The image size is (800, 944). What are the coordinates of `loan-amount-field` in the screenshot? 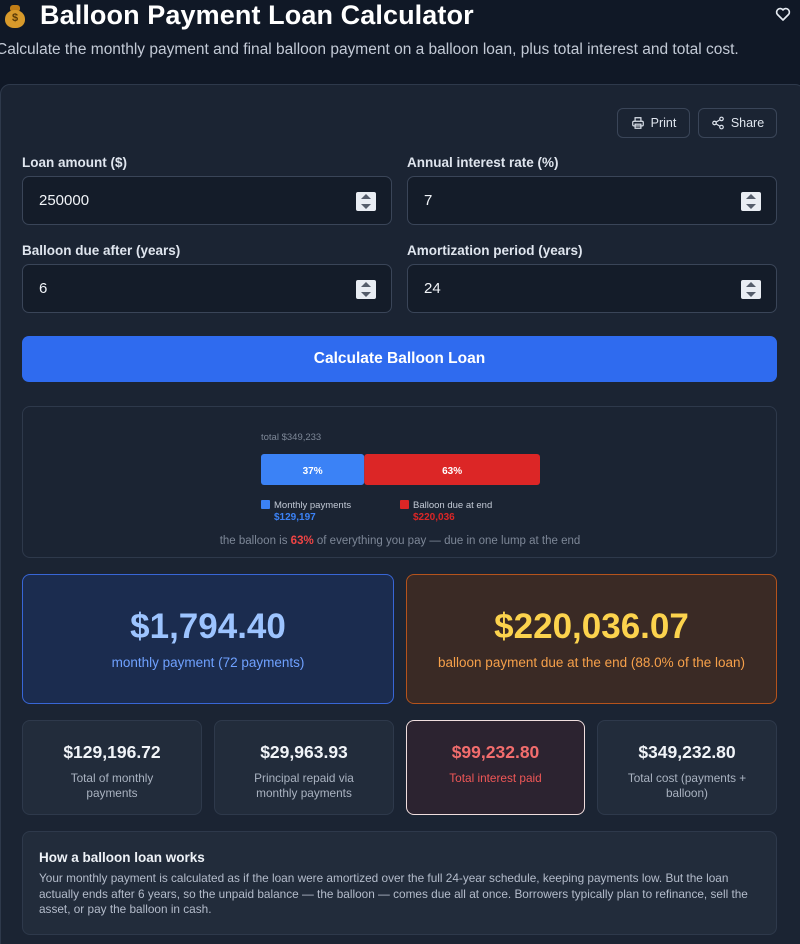 It's located at (207, 200).